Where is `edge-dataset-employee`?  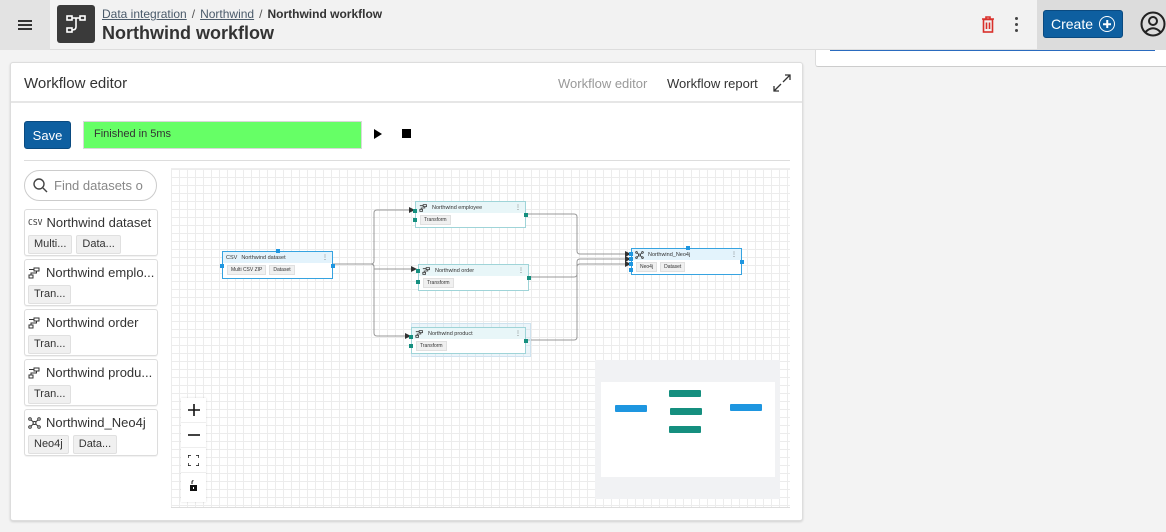
edge-dataset-employee is located at coordinates (374, 236).